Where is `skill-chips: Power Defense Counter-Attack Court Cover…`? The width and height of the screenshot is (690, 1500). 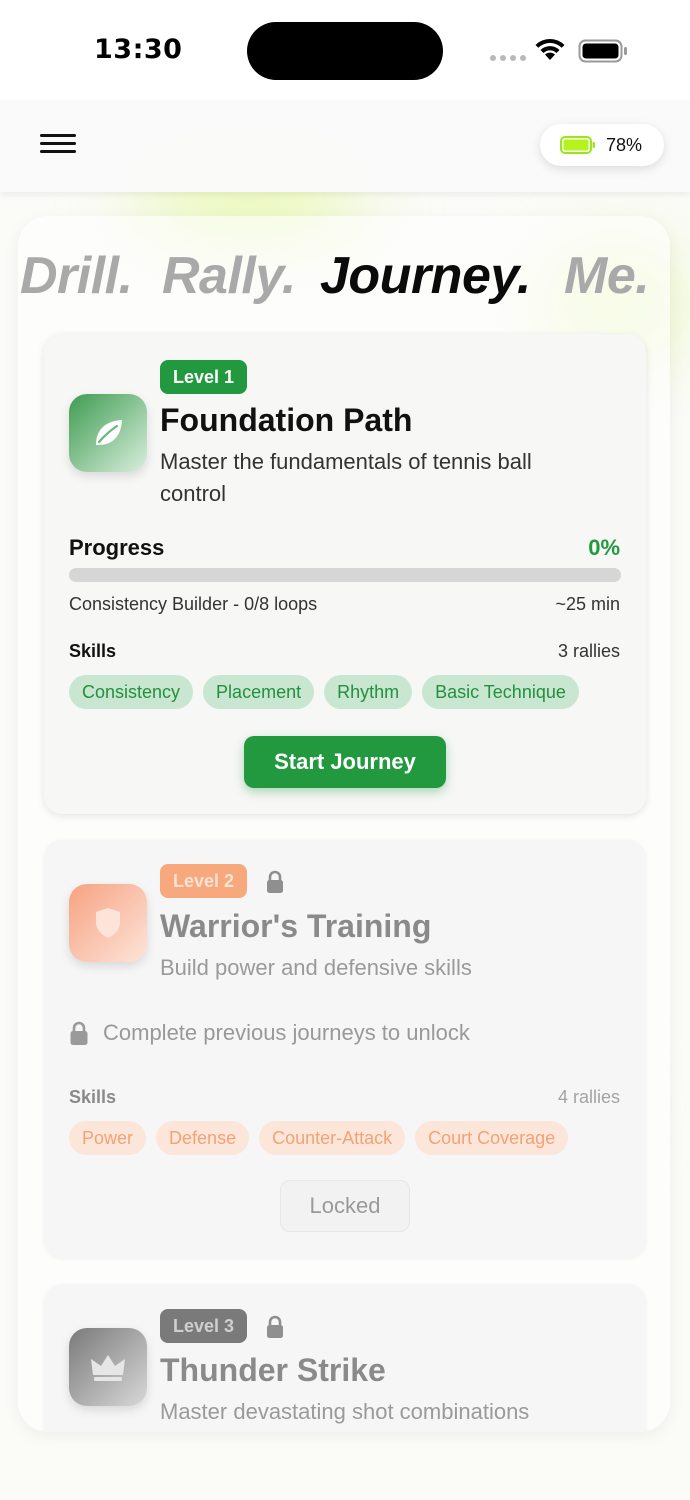 skill-chips: Power Defense Counter-Attack Court Cover… is located at coordinates (344, 1138).